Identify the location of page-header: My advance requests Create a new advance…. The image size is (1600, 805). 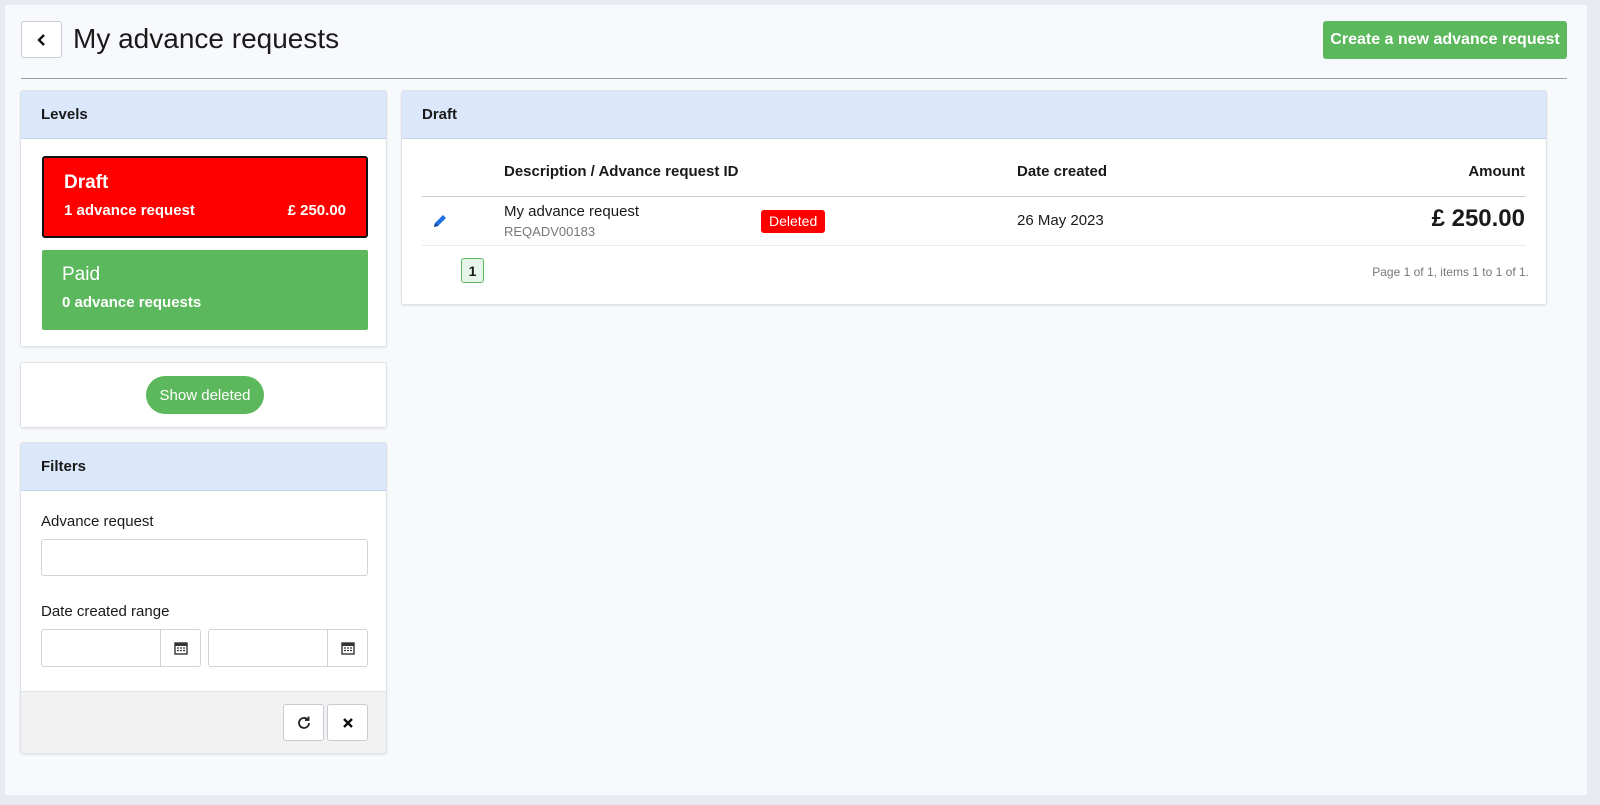
(794, 50).